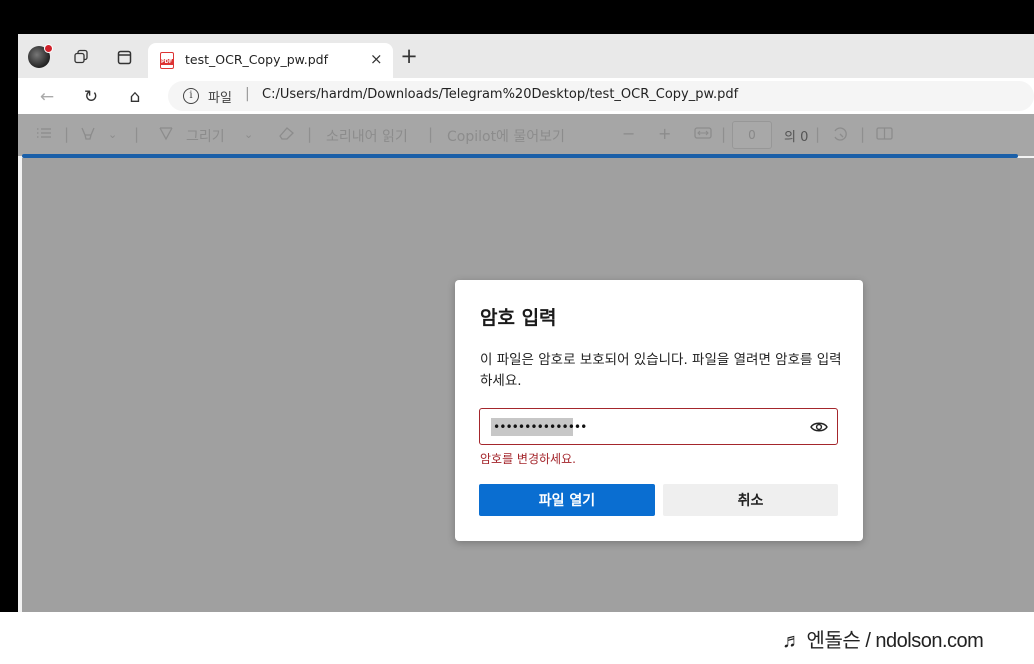 This screenshot has width=1034, height=664. I want to click on home-icon: ⌂, so click(135, 97).